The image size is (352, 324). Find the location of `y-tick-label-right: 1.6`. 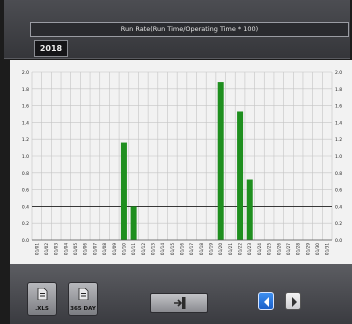

y-tick-label-right: 1.6 is located at coordinates (338, 107).